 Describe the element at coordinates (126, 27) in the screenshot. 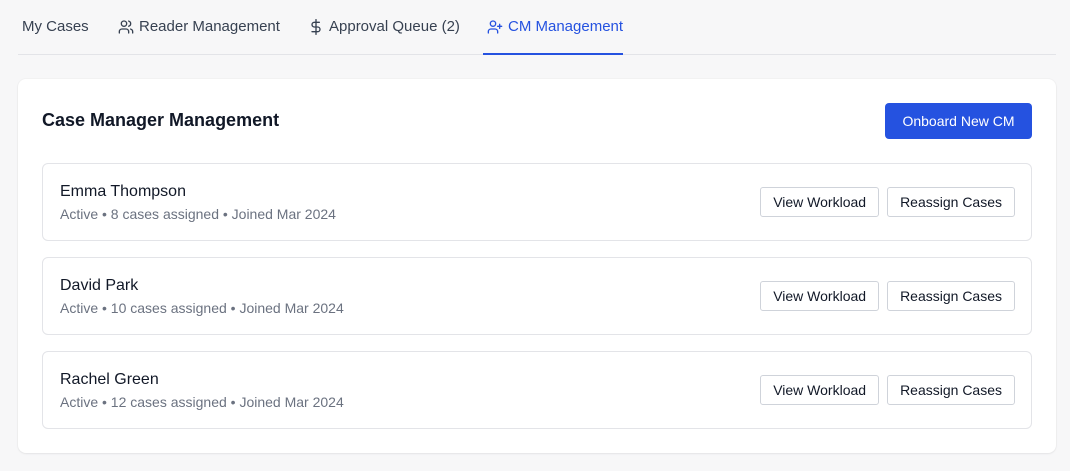

I see `users-icon` at that location.